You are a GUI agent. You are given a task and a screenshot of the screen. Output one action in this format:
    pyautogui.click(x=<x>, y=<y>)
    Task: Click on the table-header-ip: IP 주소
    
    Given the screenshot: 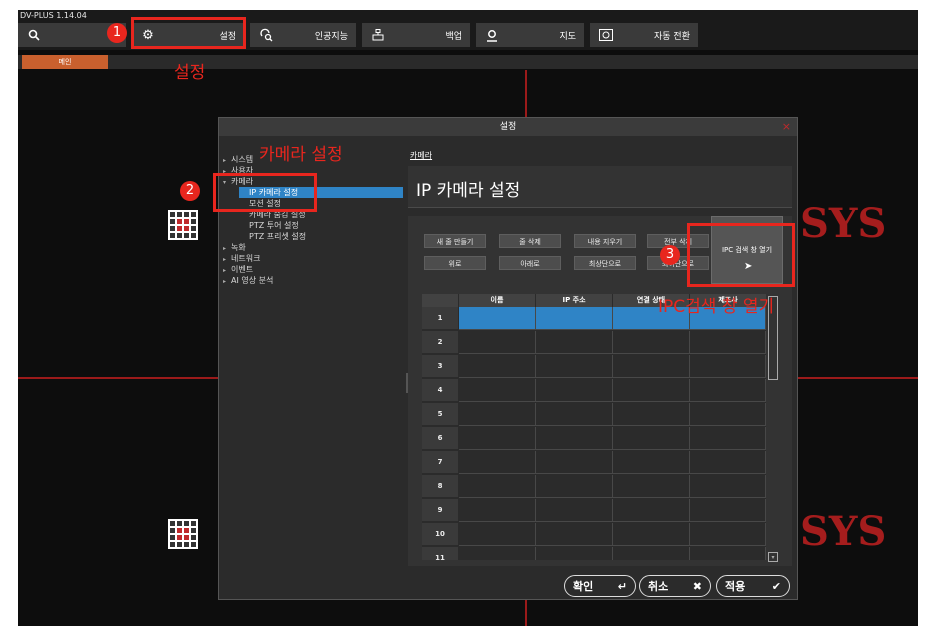 What is the action you would take?
    pyautogui.click(x=574, y=300)
    